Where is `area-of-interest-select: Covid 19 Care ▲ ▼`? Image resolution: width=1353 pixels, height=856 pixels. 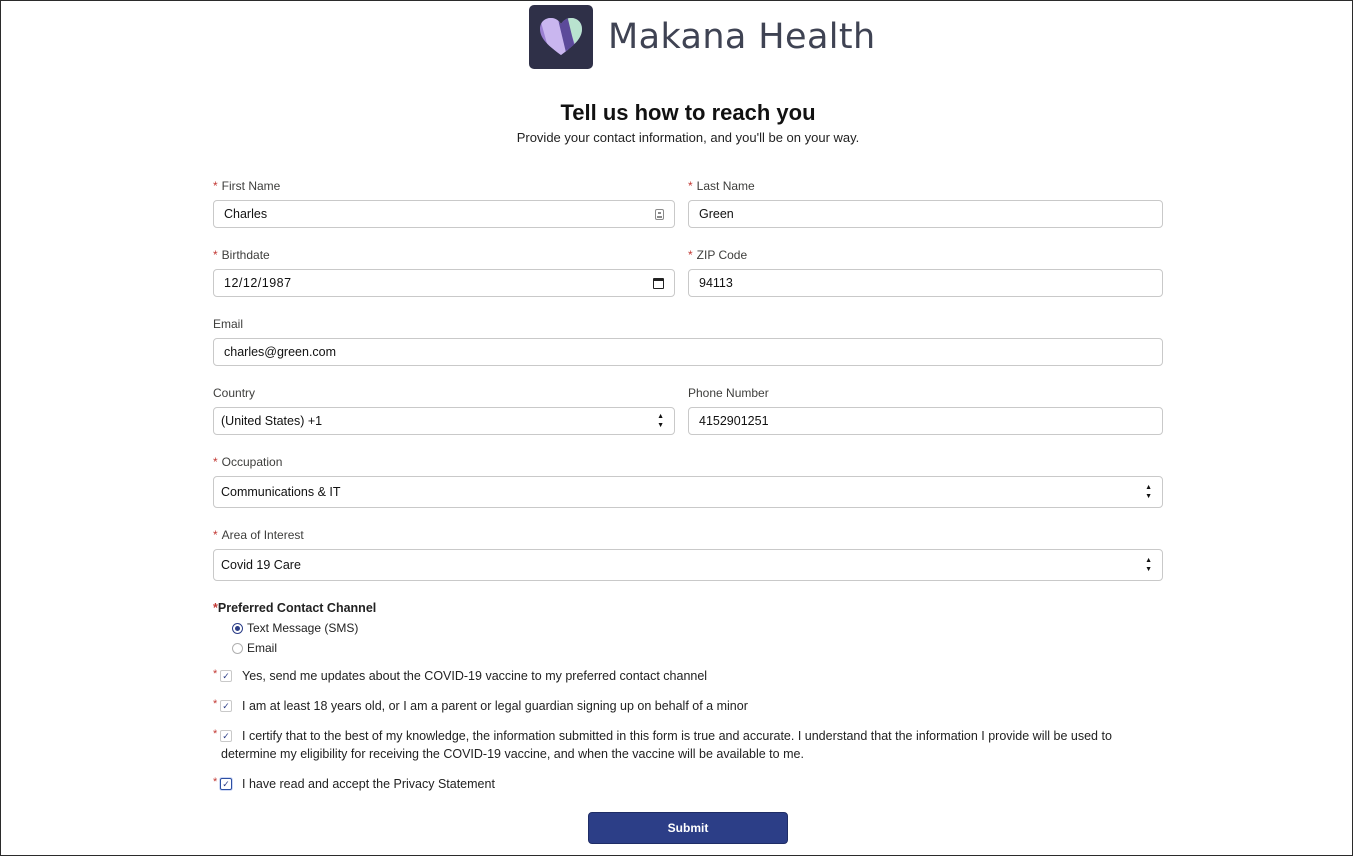 area-of-interest-select: Covid 19 Care ▲ ▼ is located at coordinates (688, 565).